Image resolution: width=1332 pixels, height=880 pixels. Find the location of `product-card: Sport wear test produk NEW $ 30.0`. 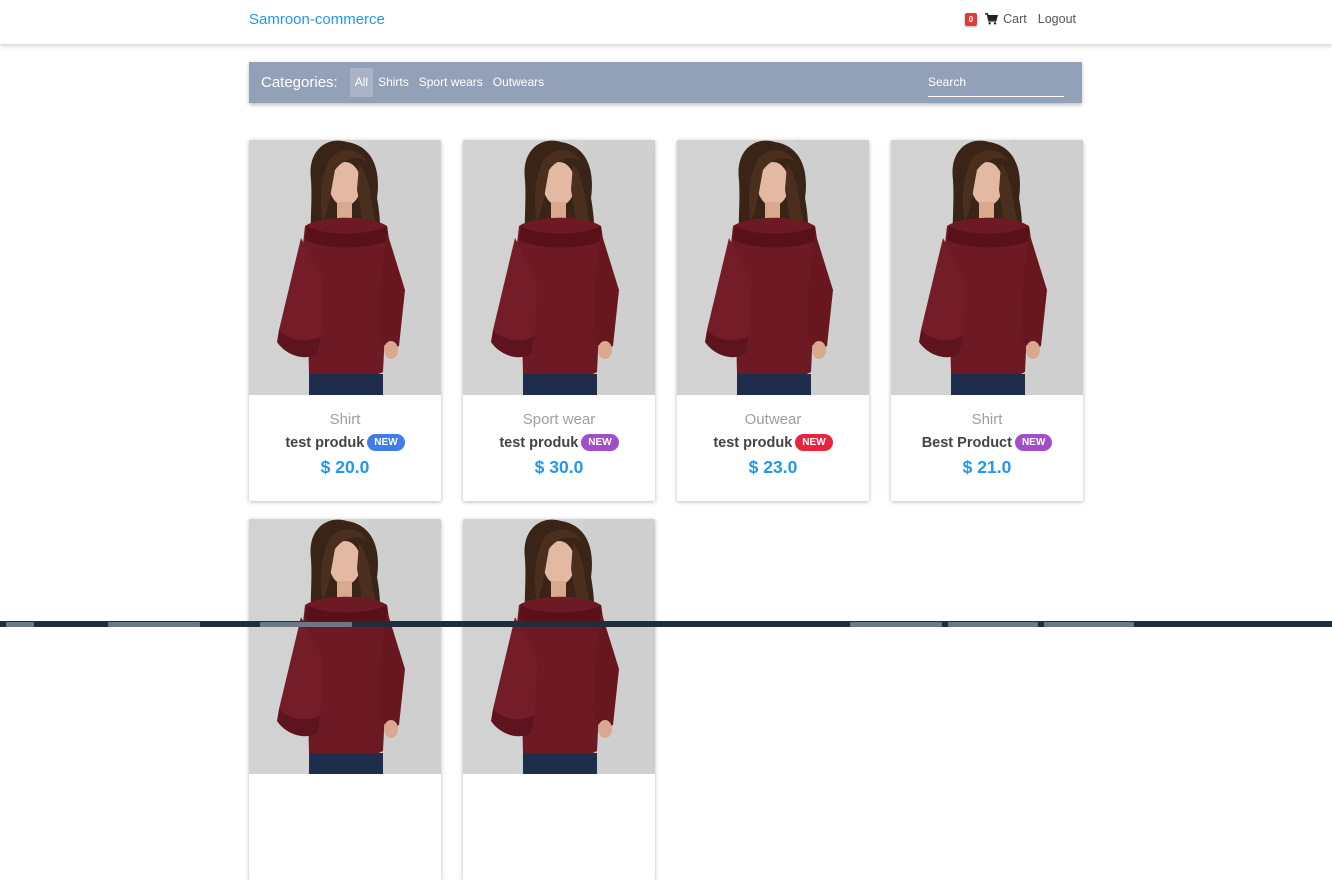

product-card: Sport wear test produk NEW $ 30.0 is located at coordinates (559, 320).